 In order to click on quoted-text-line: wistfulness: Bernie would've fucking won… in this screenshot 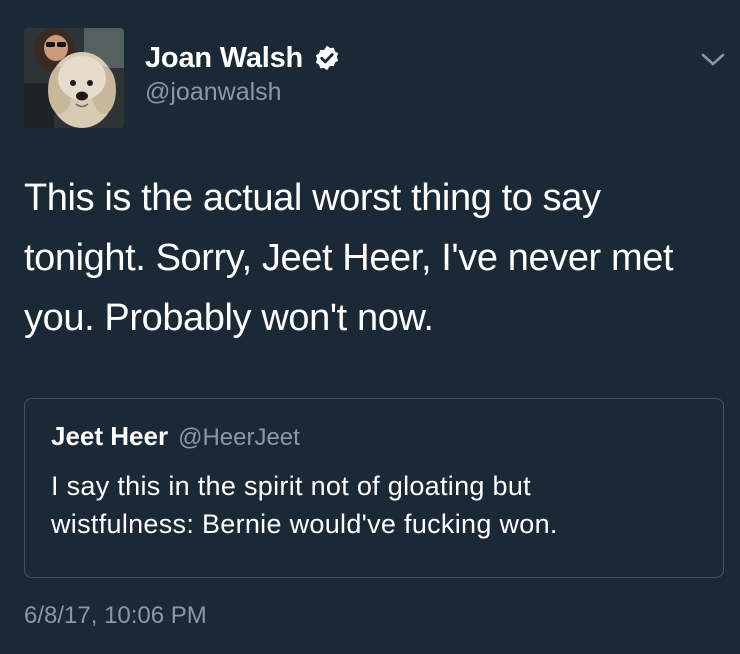, I will do `click(304, 524)`.